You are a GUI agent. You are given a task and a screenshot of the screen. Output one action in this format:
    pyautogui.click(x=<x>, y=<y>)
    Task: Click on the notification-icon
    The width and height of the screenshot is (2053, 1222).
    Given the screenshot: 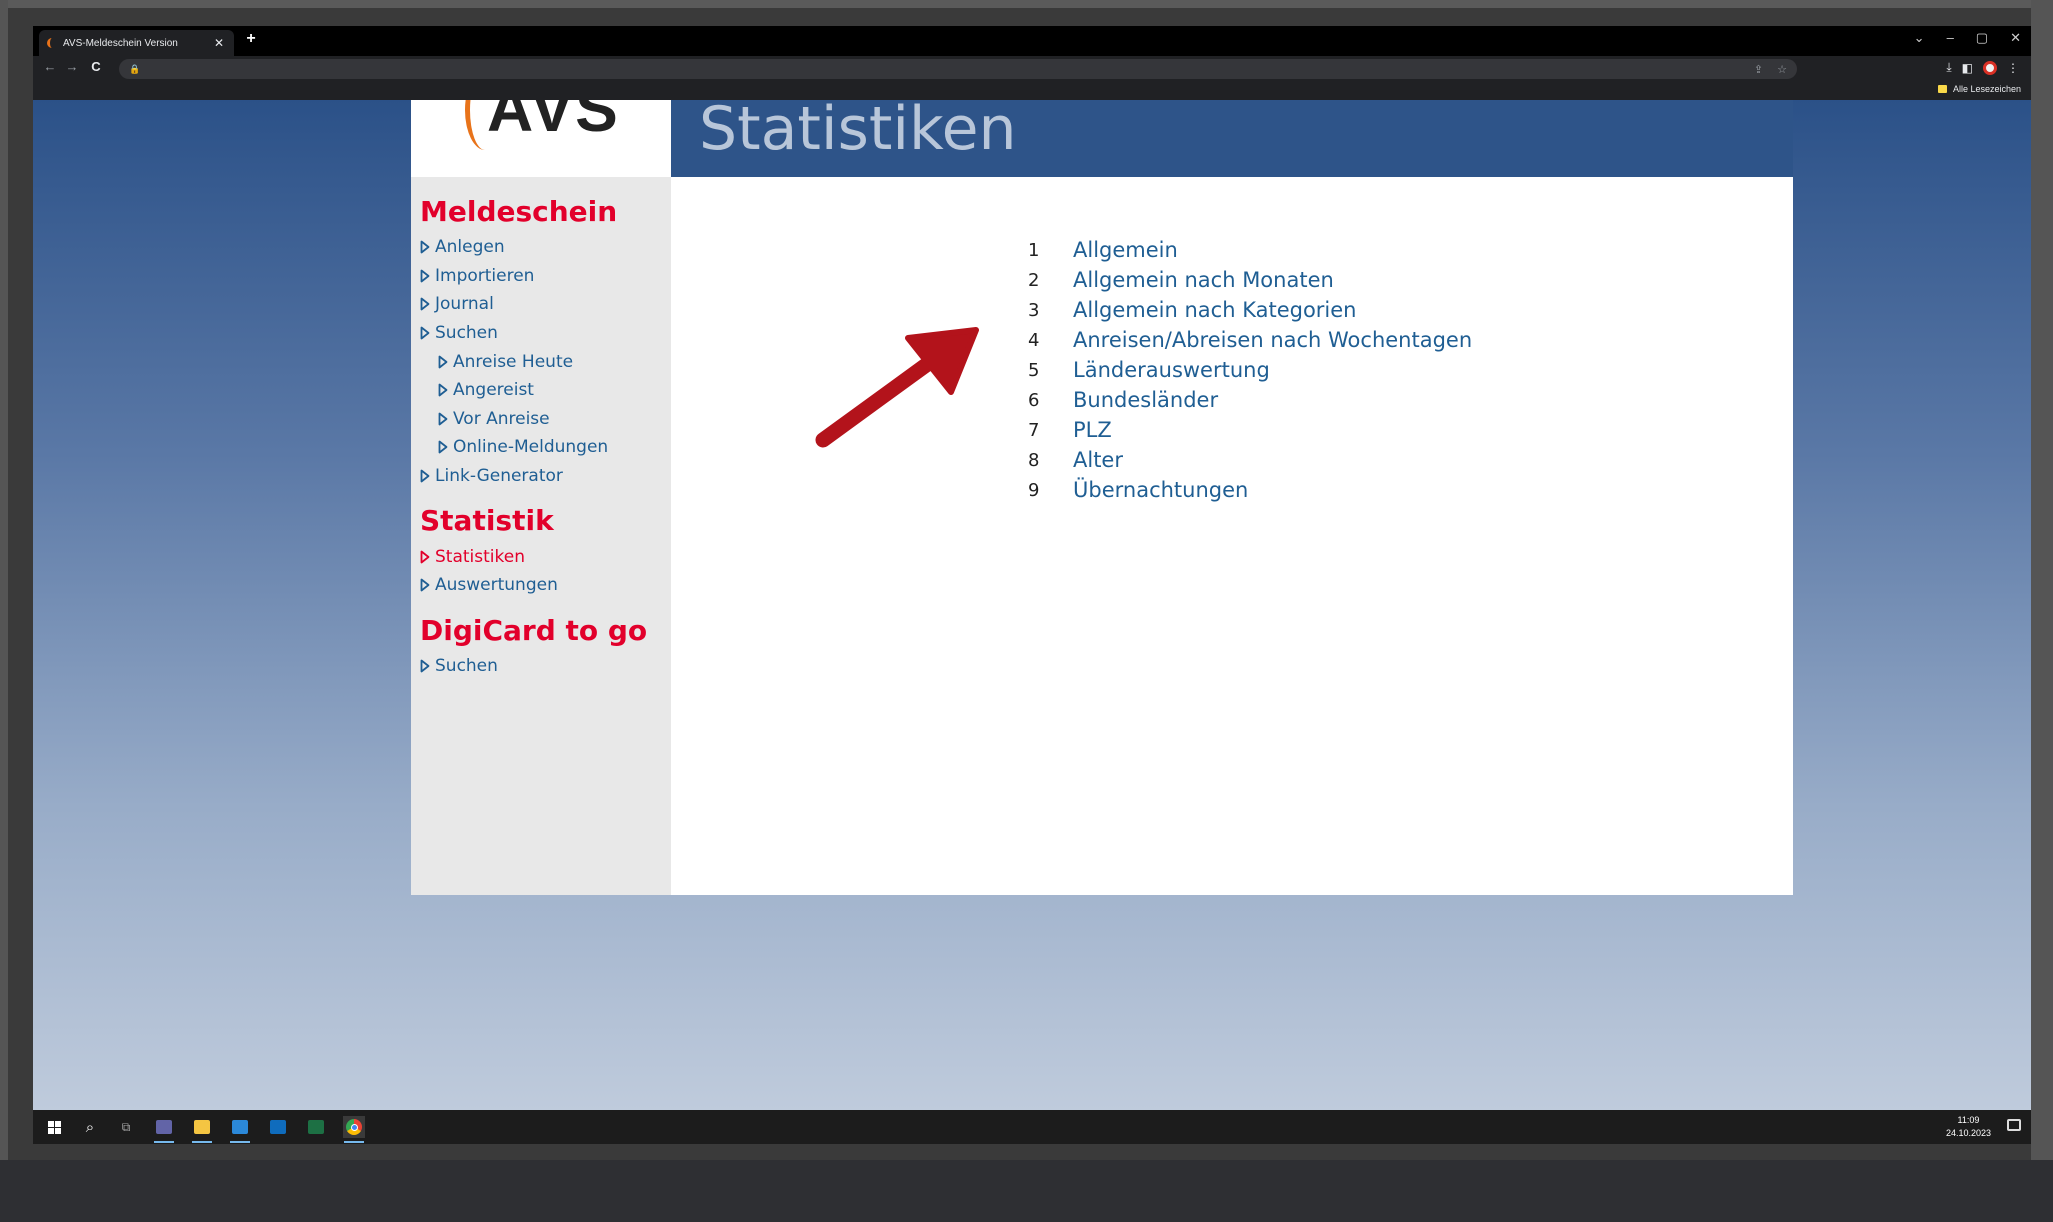 What is the action you would take?
    pyautogui.click(x=2014, y=1125)
    